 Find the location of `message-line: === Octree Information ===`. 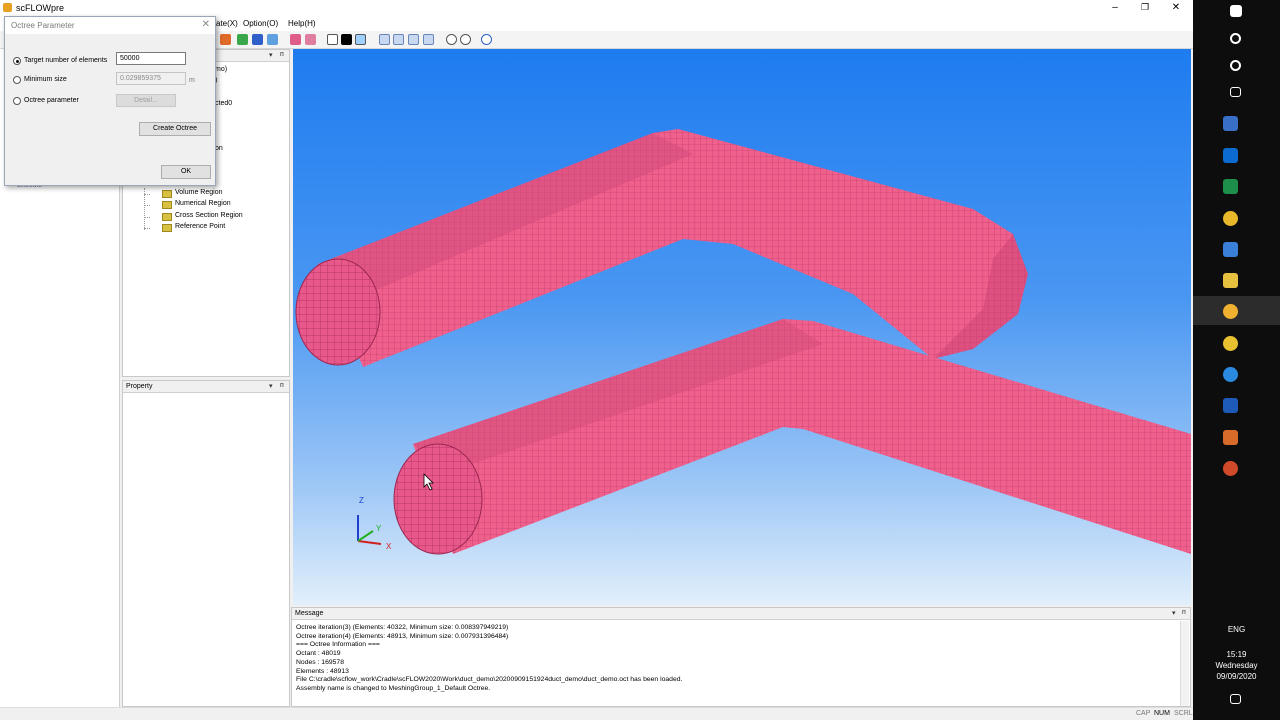

message-line: === Octree Information === is located at coordinates (338, 645).